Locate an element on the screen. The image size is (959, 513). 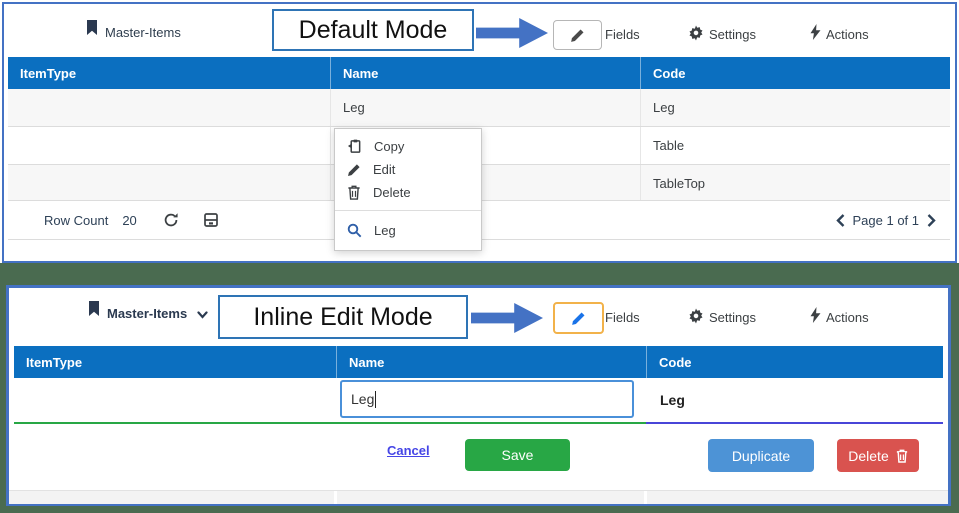
inline-edit-row: Leg Leg is located at coordinates (478, 401).